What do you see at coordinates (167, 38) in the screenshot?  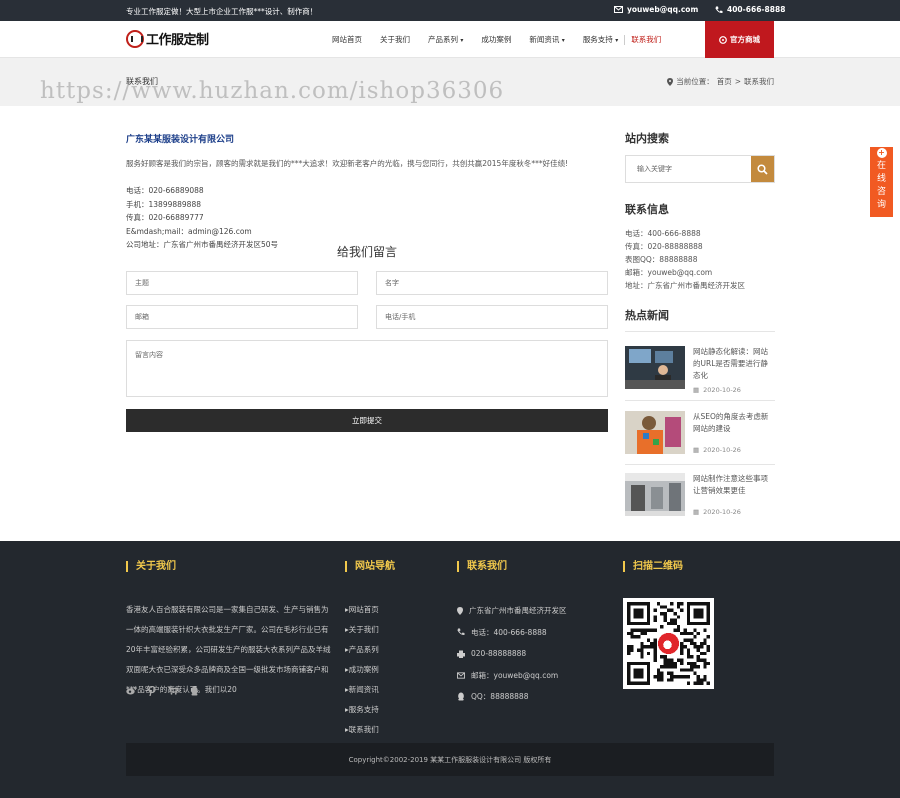 I see `site-logo: 工作服定制` at bounding box center [167, 38].